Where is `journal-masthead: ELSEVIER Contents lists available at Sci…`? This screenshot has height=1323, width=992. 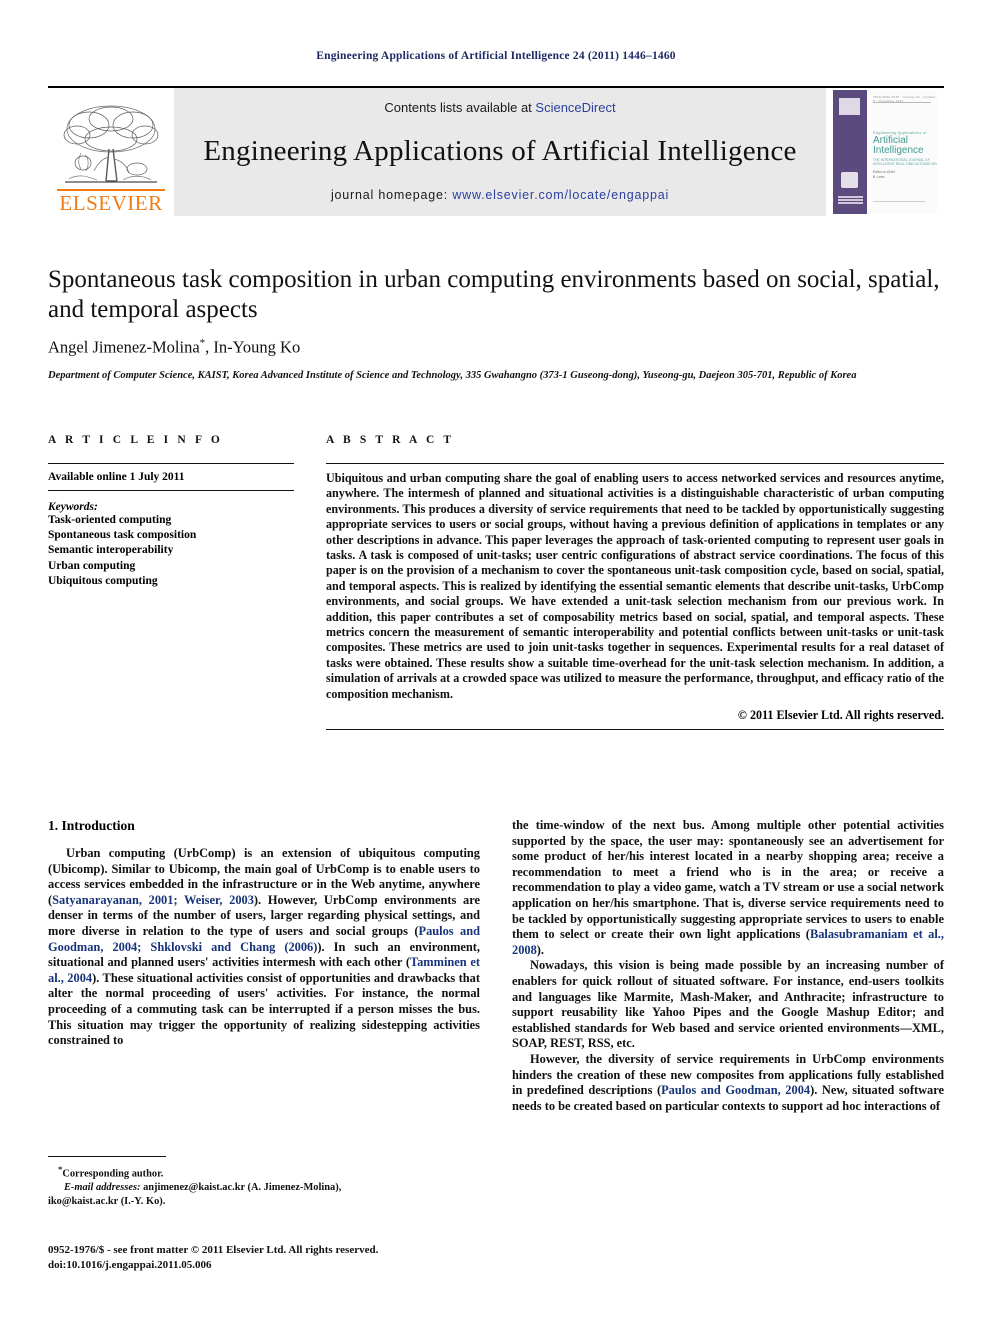
journal-masthead: ELSEVIER Contents lists available at Sci… is located at coordinates (496, 151).